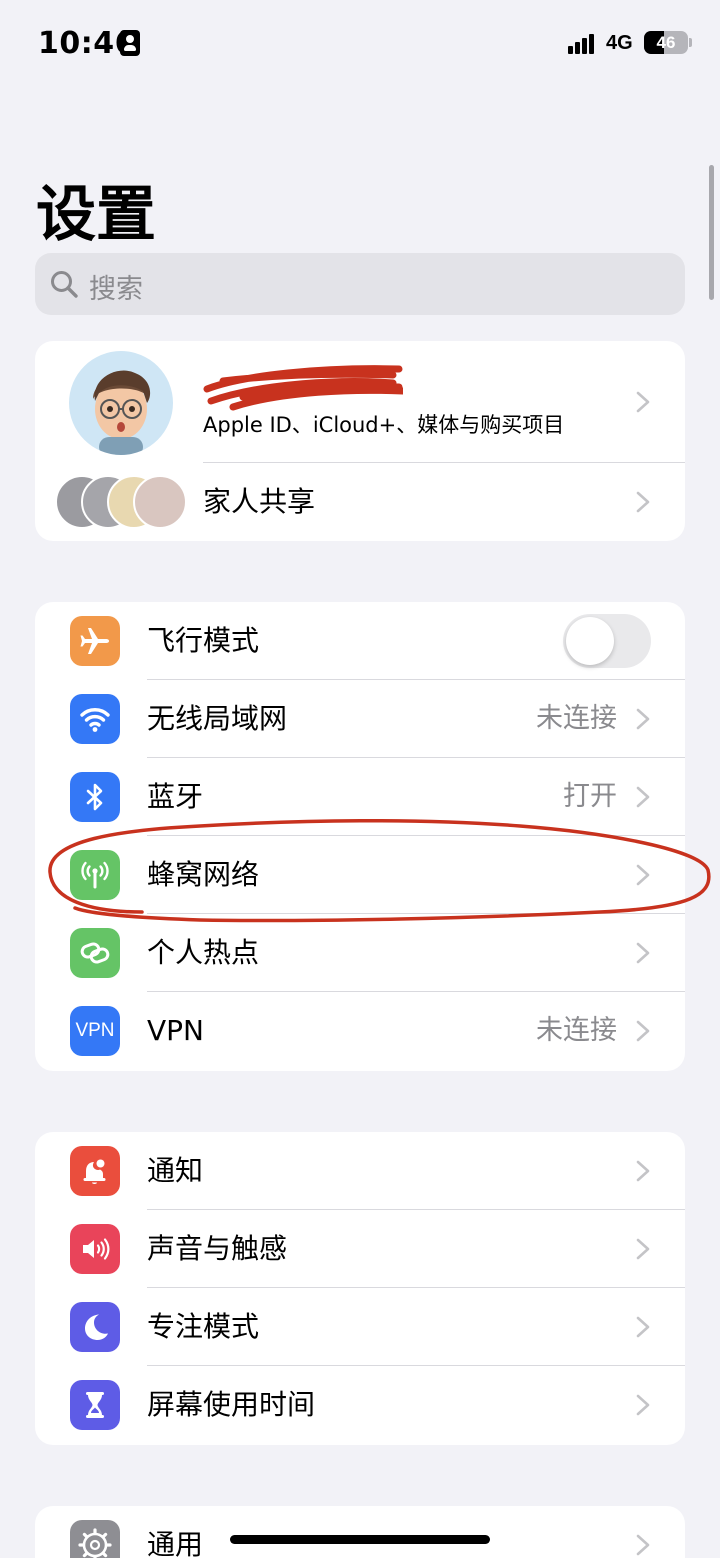  Describe the element at coordinates (576, 1030) in the screenshot. I see `vpn-status: 未连接` at that location.